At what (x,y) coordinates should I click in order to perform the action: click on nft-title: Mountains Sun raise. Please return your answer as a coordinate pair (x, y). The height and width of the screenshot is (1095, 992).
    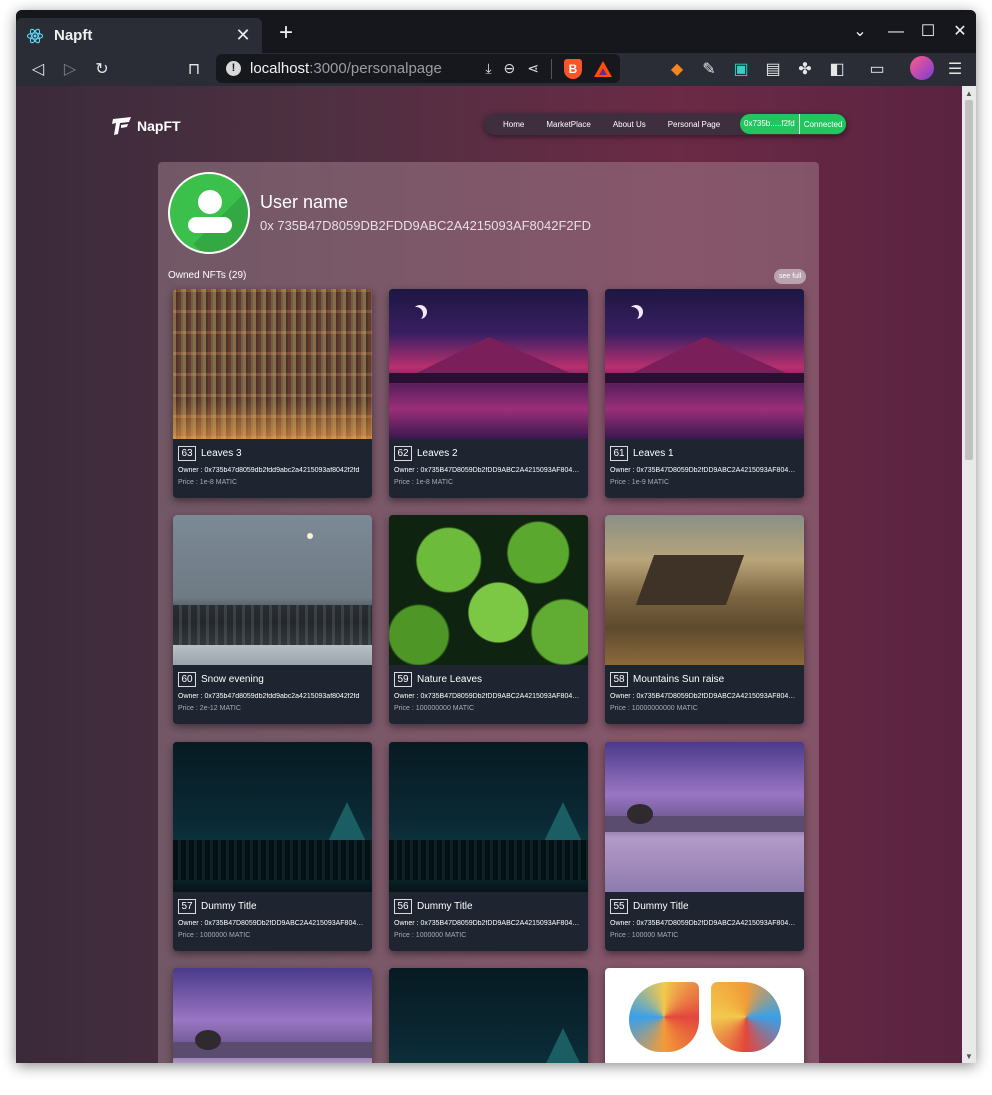
    Looking at the image, I should click on (679, 679).